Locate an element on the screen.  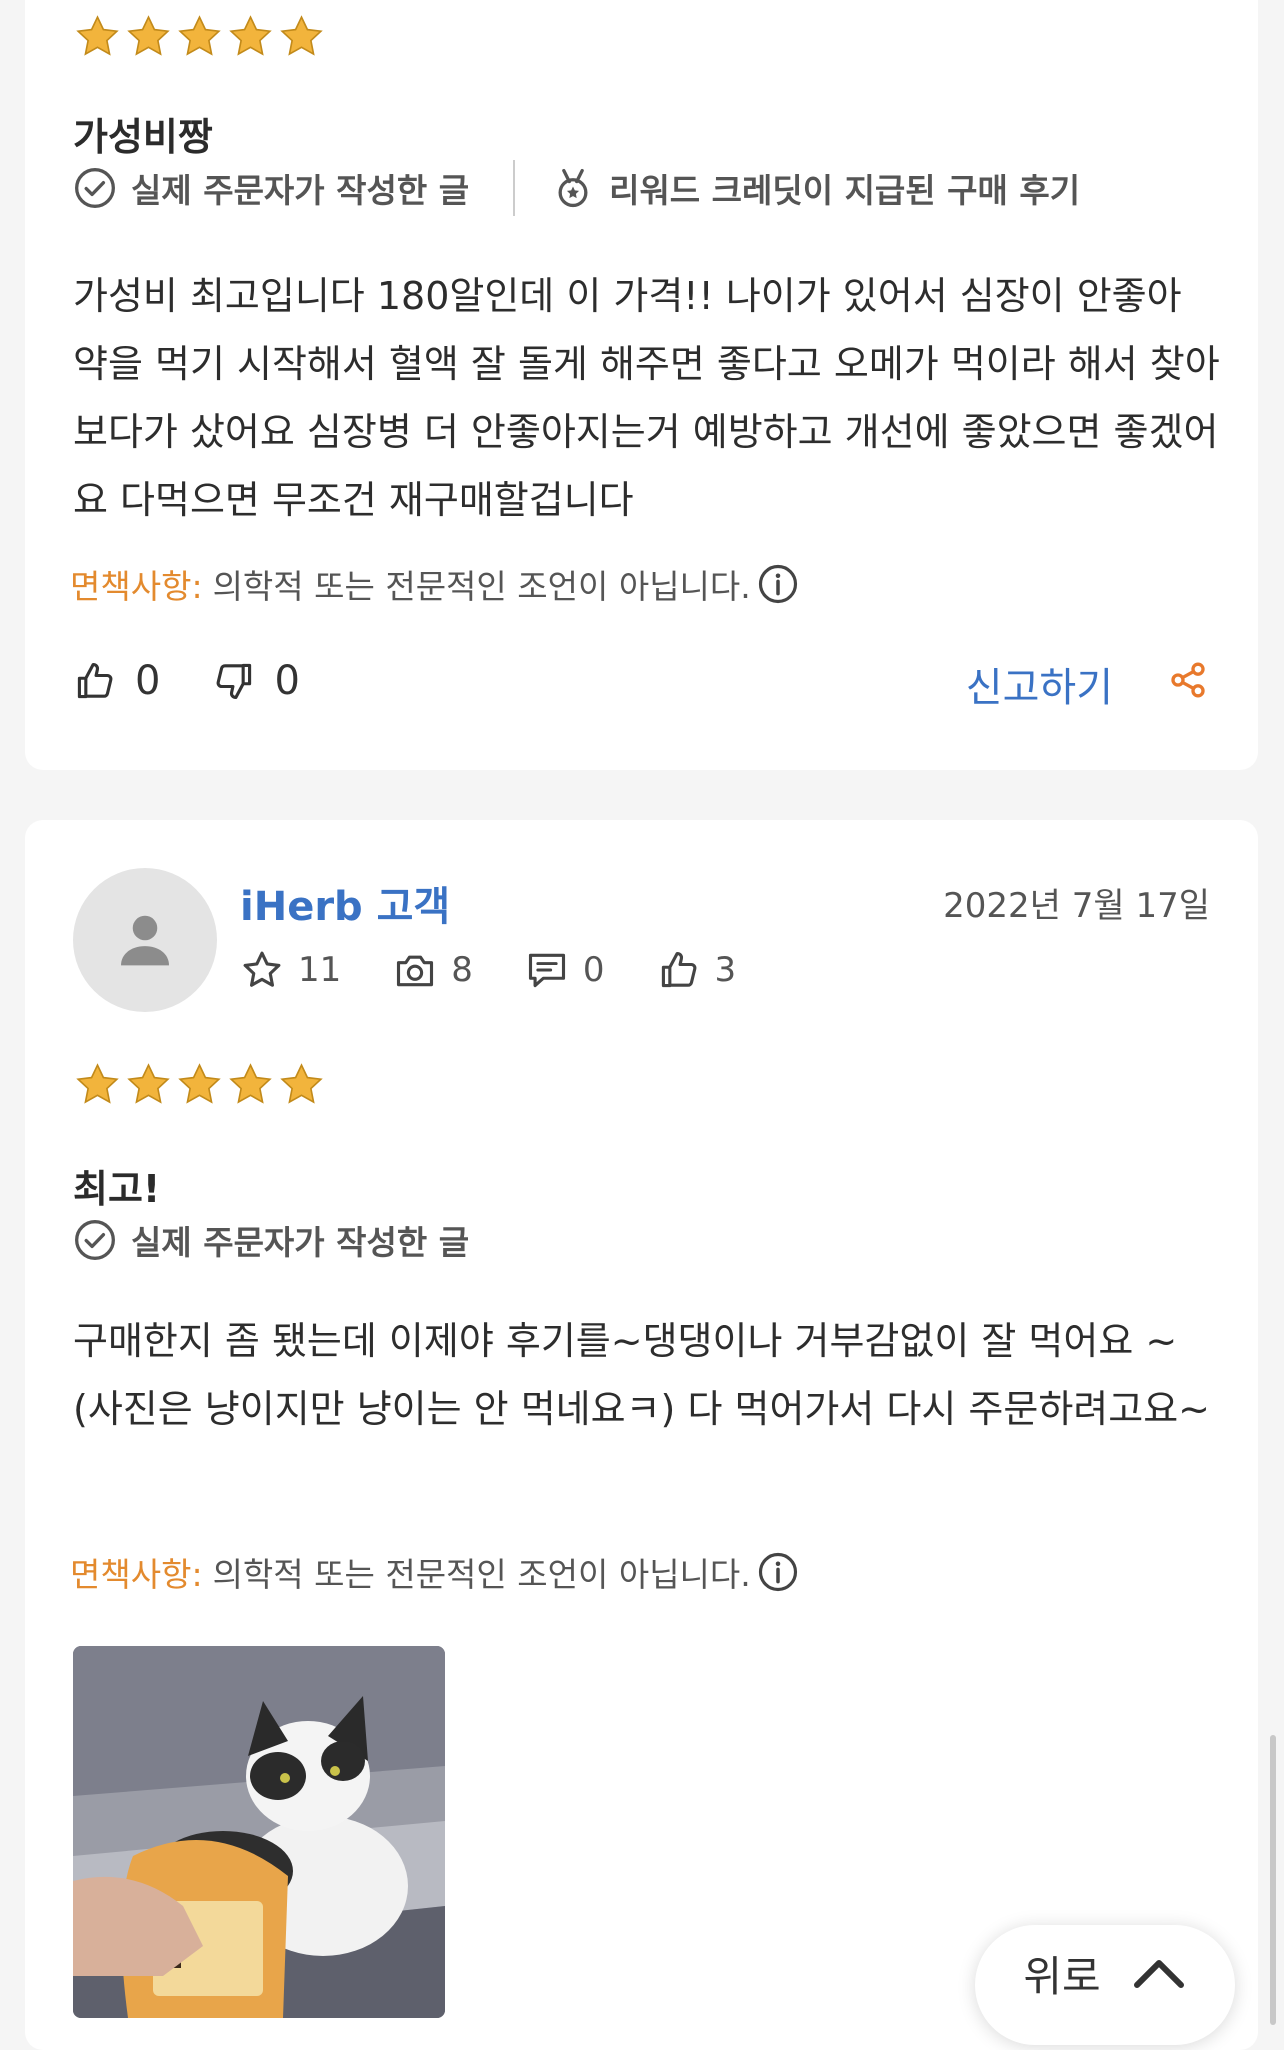
user-icon is located at coordinates (145, 940).